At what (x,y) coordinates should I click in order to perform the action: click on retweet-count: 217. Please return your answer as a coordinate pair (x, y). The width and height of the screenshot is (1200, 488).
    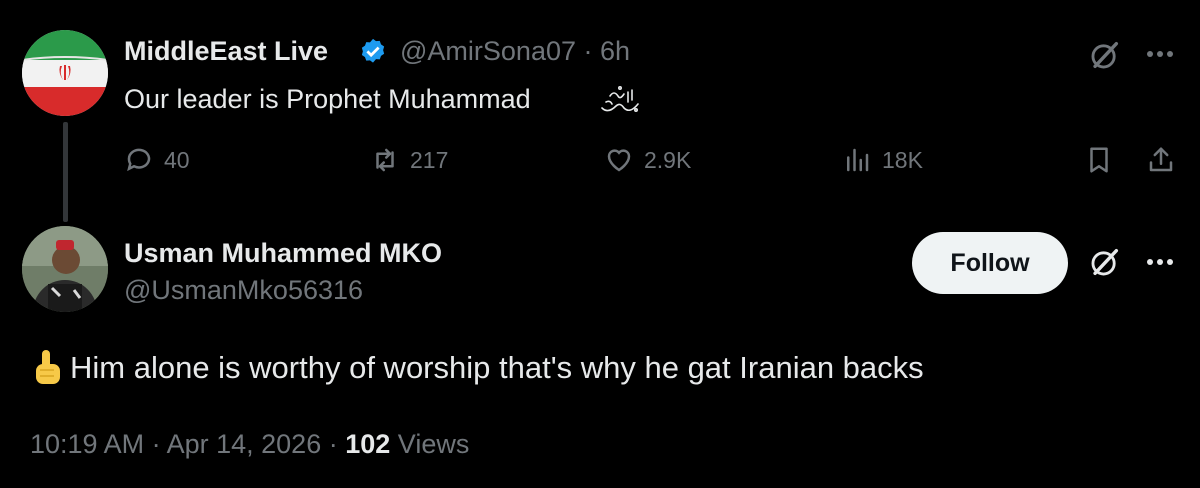
    Looking at the image, I should click on (429, 159).